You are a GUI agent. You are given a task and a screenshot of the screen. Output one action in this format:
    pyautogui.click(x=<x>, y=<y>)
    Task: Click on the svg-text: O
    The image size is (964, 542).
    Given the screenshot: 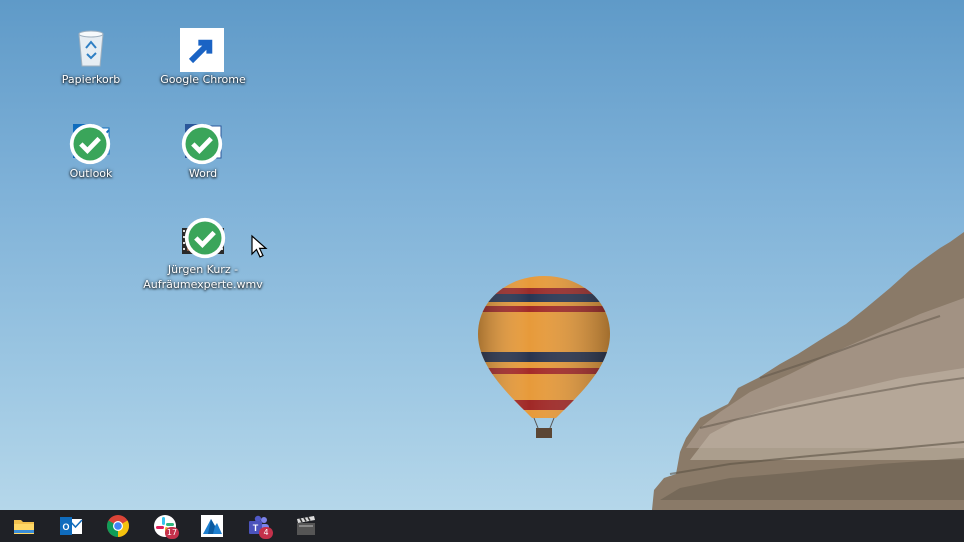 What is the action you would take?
    pyautogui.click(x=65, y=527)
    